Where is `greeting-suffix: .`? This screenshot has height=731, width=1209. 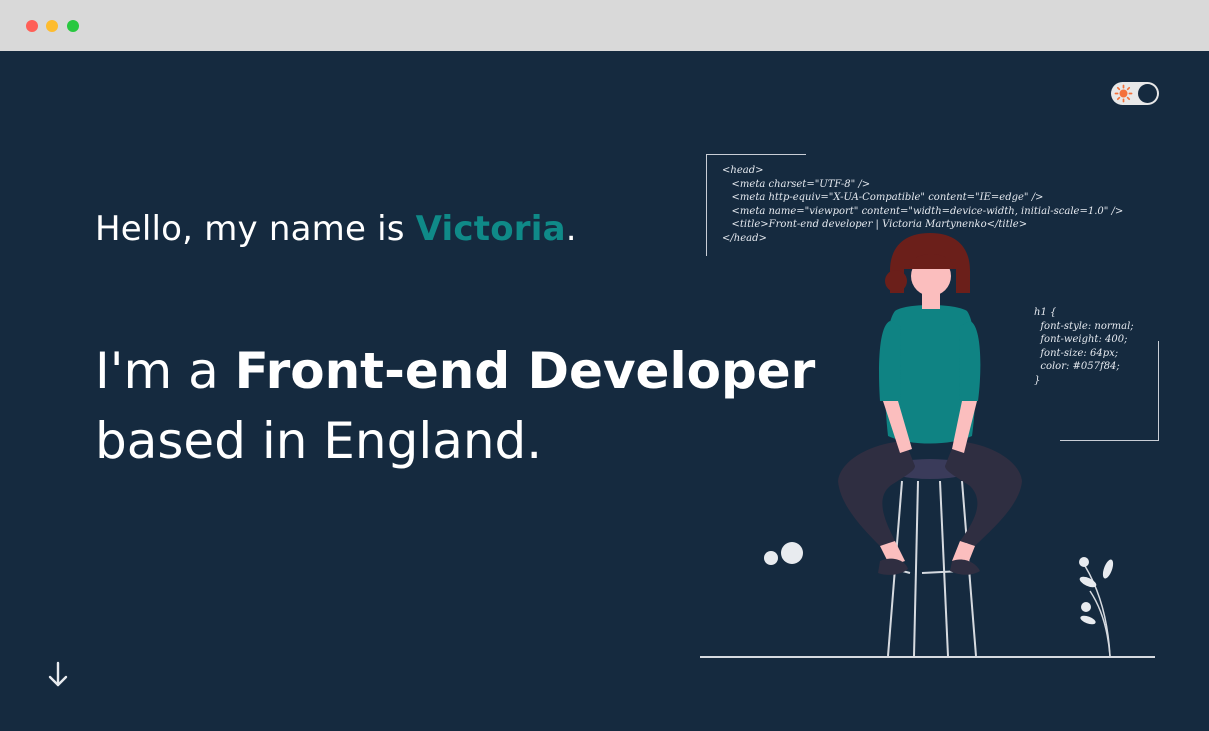
greeting-suffix: . is located at coordinates (571, 229).